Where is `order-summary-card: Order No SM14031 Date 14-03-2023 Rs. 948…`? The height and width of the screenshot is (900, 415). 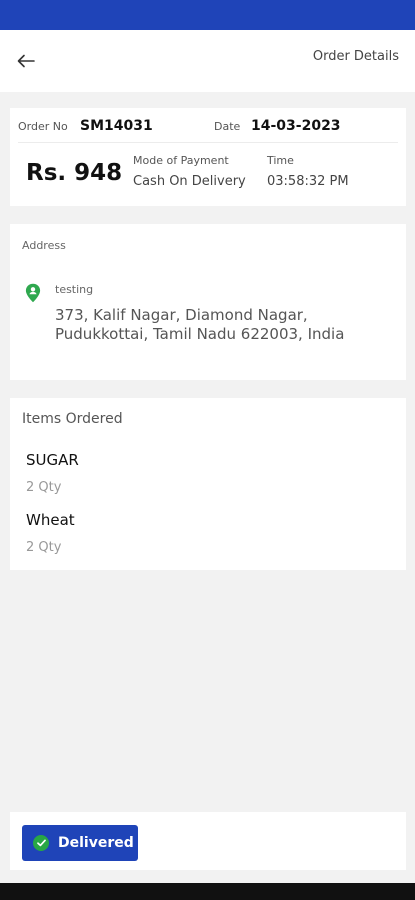 order-summary-card: Order No SM14031 Date 14-03-2023 Rs. 948… is located at coordinates (208, 157).